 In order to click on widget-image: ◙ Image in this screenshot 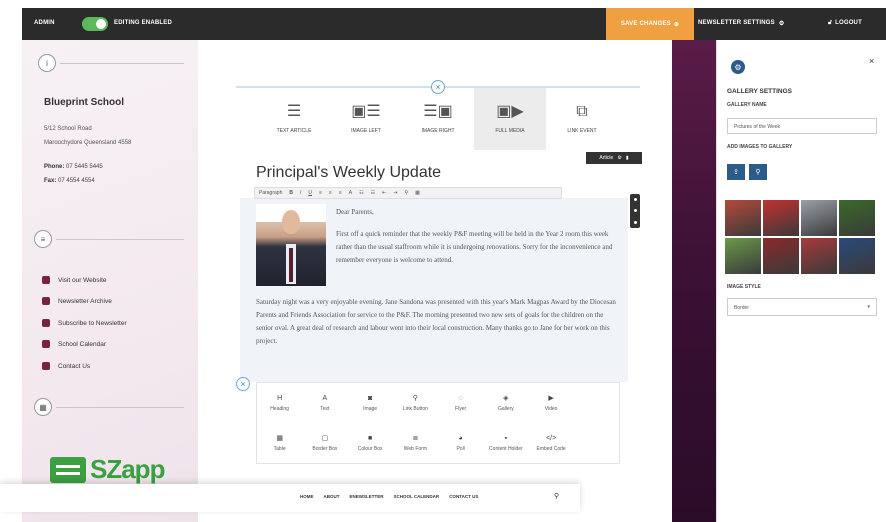, I will do `click(370, 403)`.